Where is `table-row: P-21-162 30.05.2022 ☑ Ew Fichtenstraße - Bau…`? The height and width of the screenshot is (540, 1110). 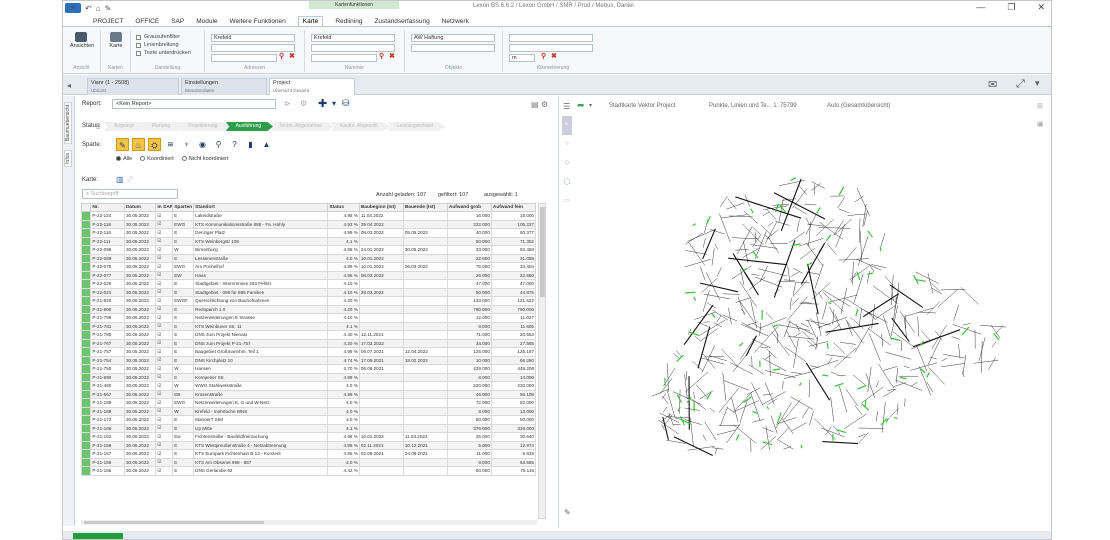 table-row: P-21-162 30.05.2022 ☑ Ew Fichtenstraße - Bau… is located at coordinates (308, 437).